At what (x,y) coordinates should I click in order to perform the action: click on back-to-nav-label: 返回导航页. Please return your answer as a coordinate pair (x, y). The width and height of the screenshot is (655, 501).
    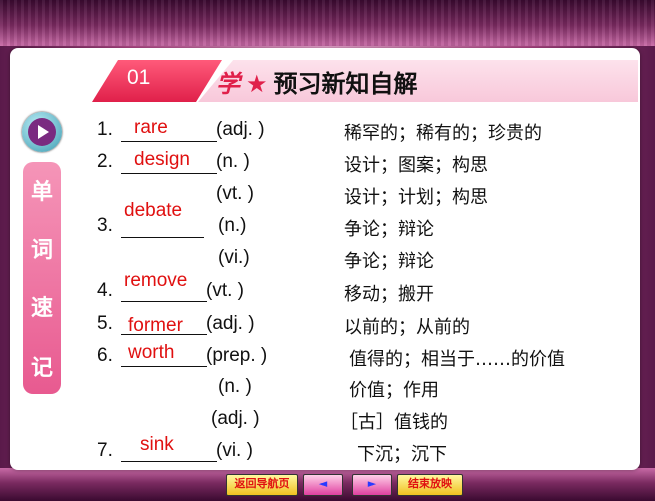
    Looking at the image, I should click on (262, 483).